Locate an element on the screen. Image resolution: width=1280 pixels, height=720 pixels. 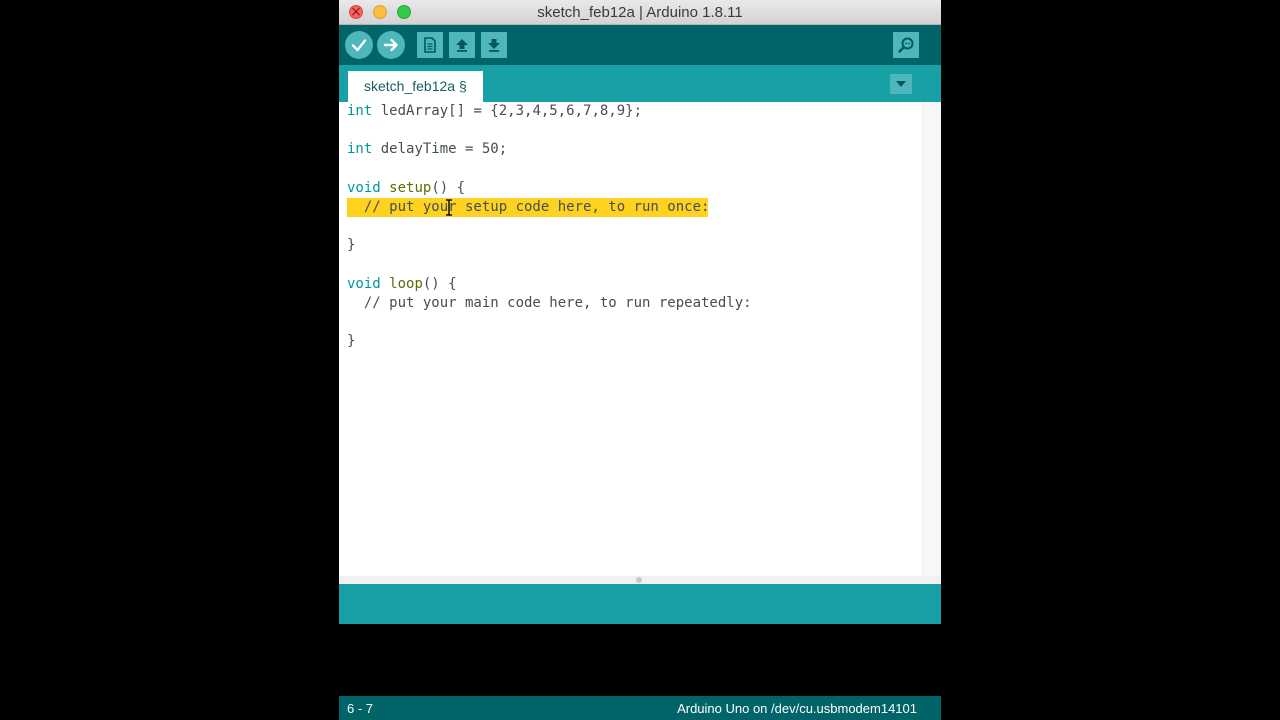
verify-button is located at coordinates (359, 45).